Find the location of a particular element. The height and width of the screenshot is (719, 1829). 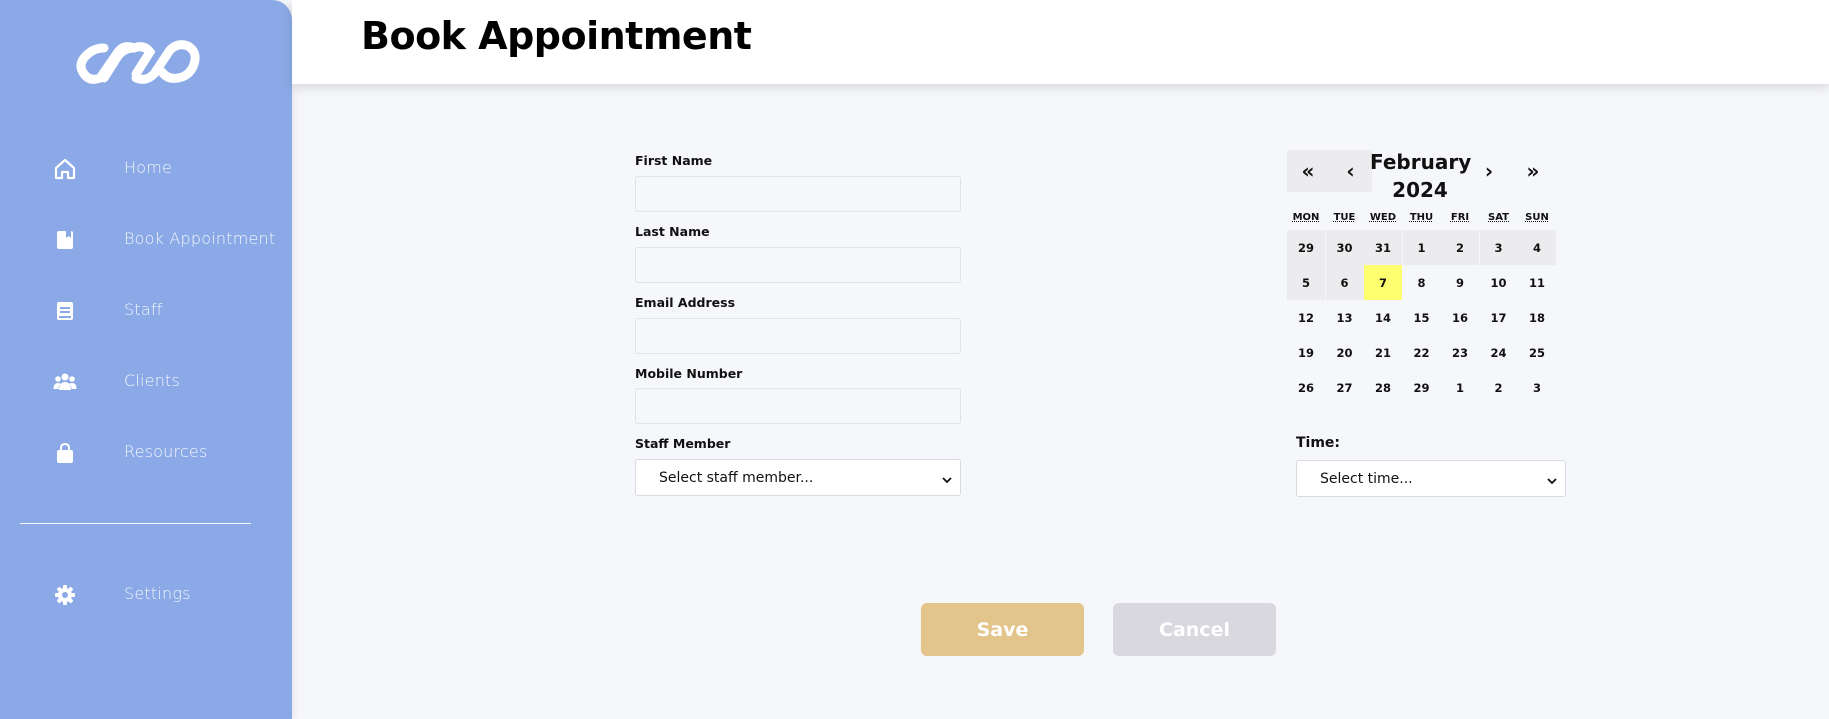

calendar-day: 7 is located at coordinates (1383, 282).